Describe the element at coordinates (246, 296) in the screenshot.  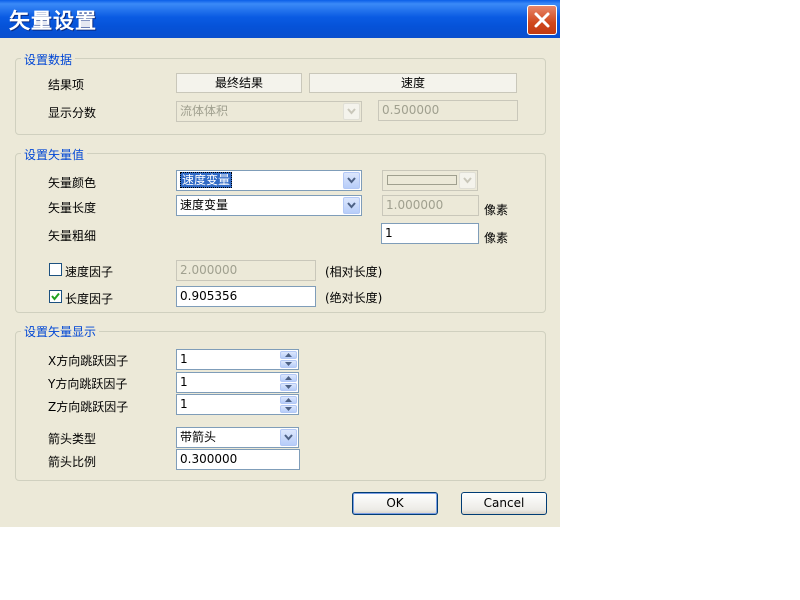
I see `length-factor-input: 0.905356` at that location.